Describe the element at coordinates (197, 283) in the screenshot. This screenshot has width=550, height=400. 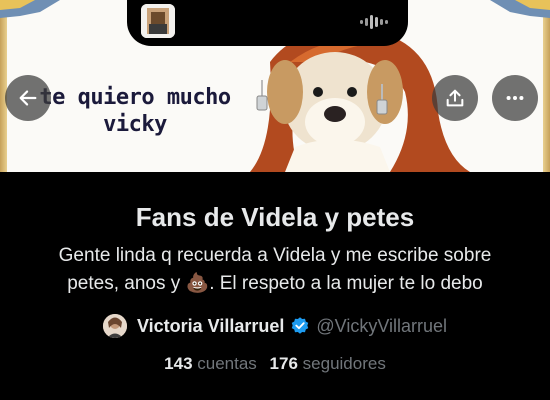
I see `poop-emoji: 💩` at that location.